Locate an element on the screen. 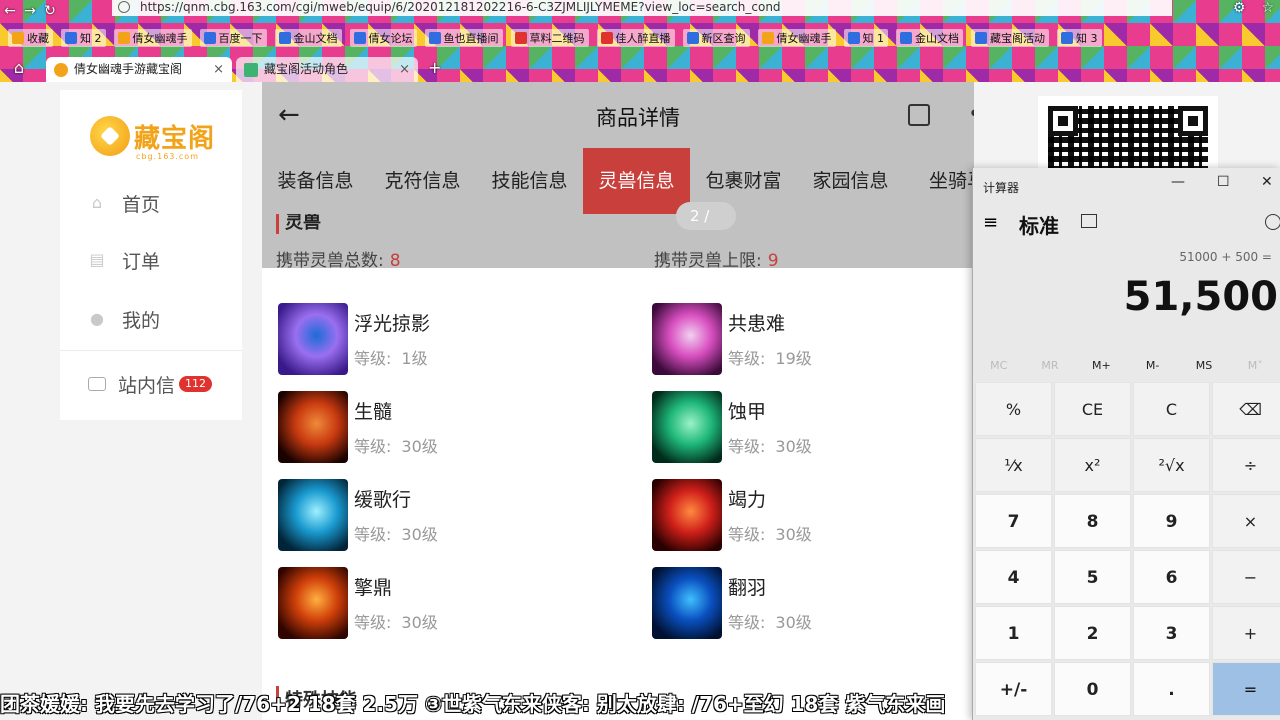 The width and height of the screenshot is (1280, 720). sidebar-item-mine: ● 我的 is located at coordinates (163, 319).